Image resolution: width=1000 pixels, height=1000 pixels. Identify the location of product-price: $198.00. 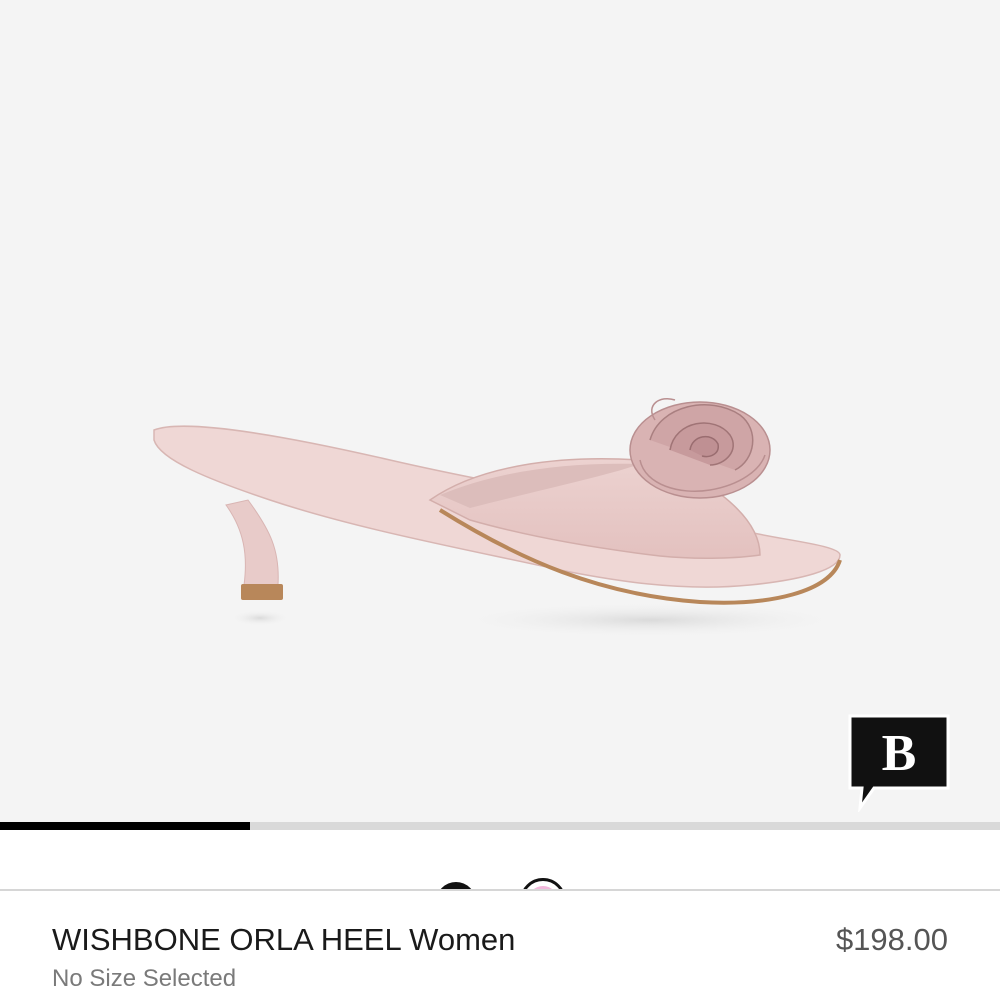
(891, 939).